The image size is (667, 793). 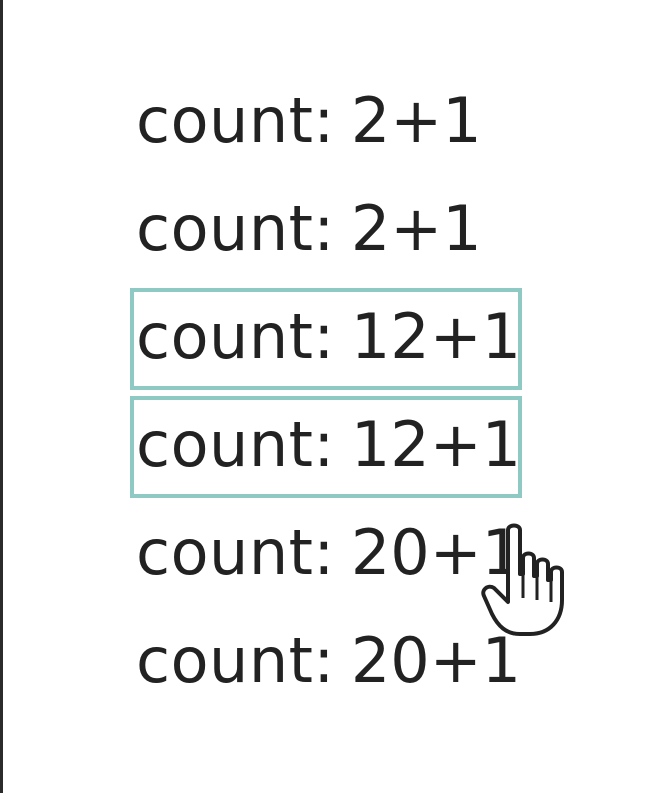 I want to click on hand-pointer-icon, so click(x=522, y=579).